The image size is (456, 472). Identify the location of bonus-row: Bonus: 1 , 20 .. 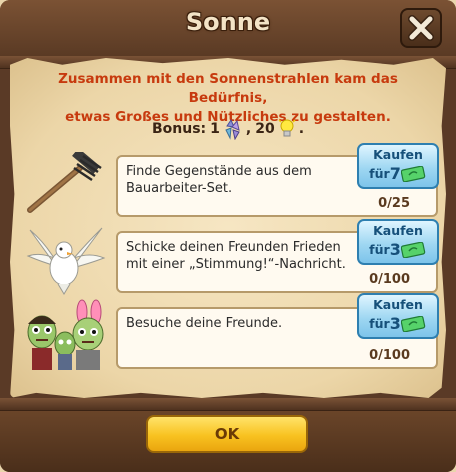
(228, 129).